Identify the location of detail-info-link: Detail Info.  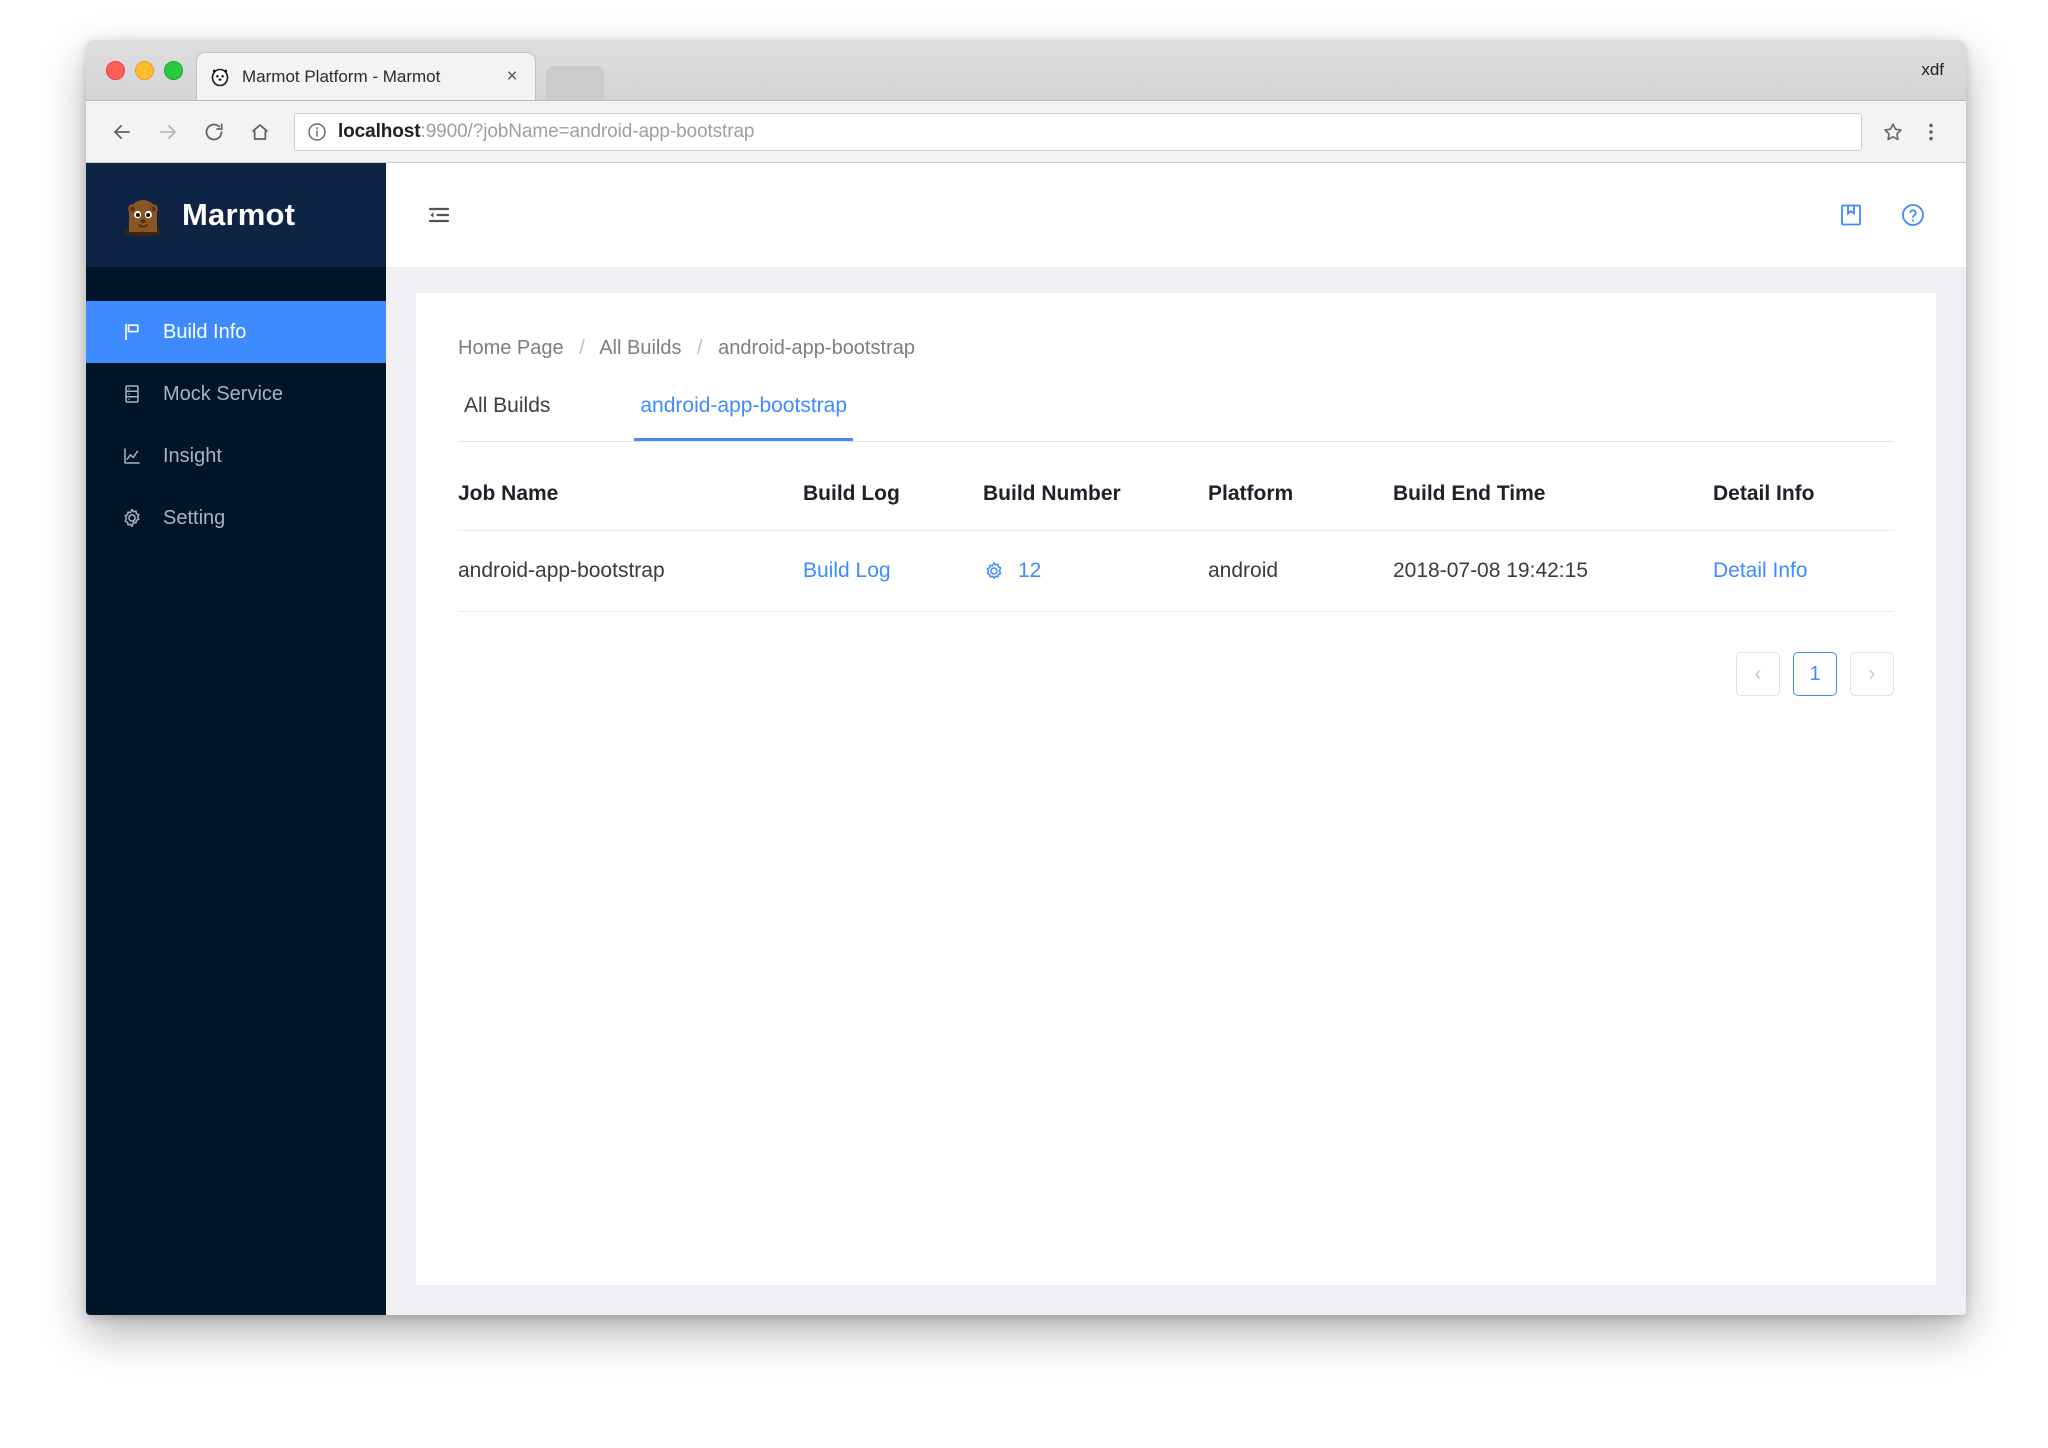
(1760, 570).